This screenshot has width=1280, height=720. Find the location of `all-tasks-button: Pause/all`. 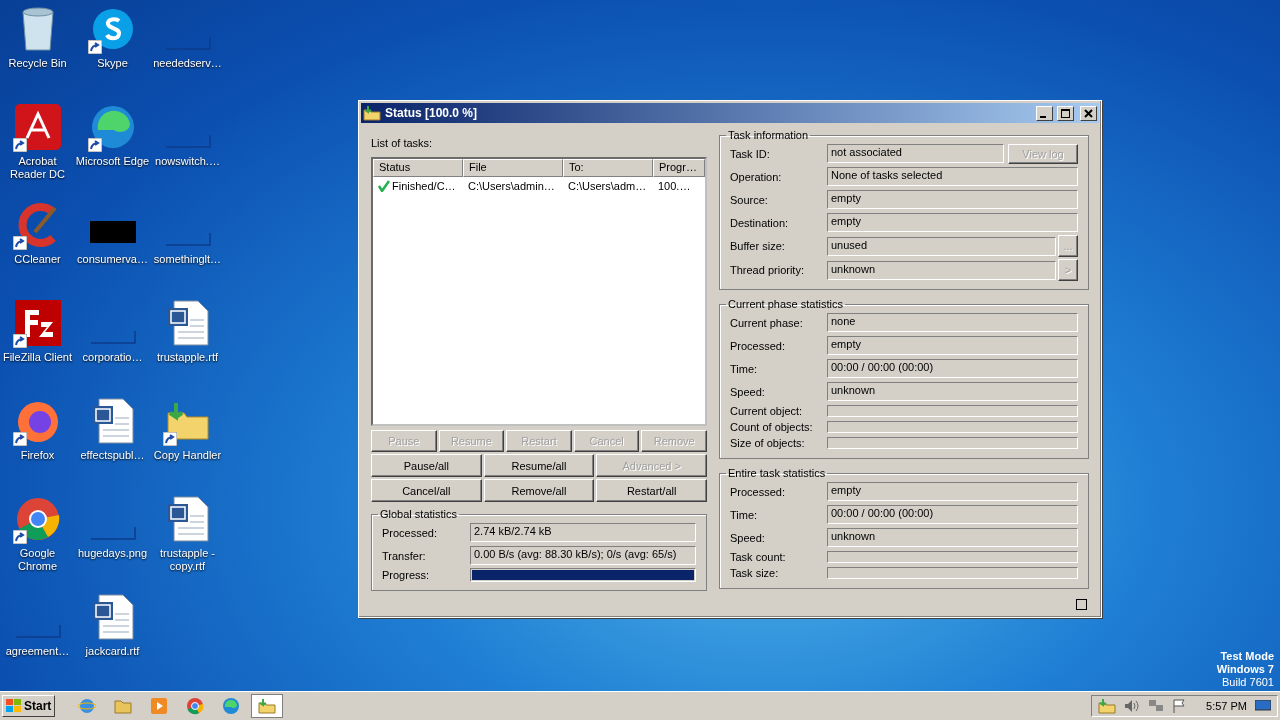

all-tasks-button: Pause/all is located at coordinates (426, 465).